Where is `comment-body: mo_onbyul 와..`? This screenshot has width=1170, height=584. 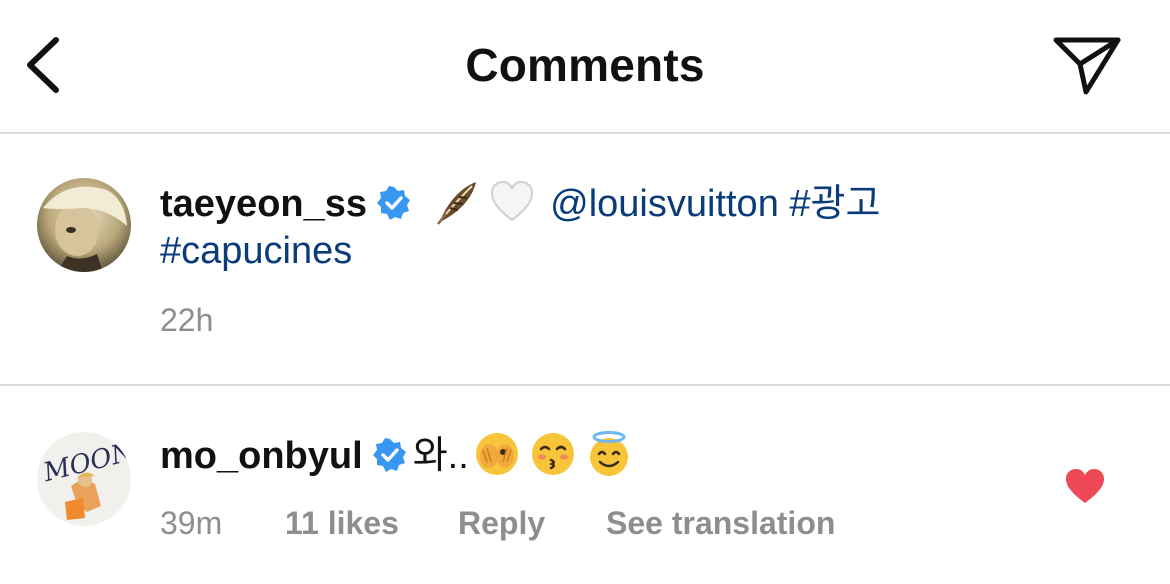
comment-body: mo_onbyul 와.. is located at coordinates (398, 458).